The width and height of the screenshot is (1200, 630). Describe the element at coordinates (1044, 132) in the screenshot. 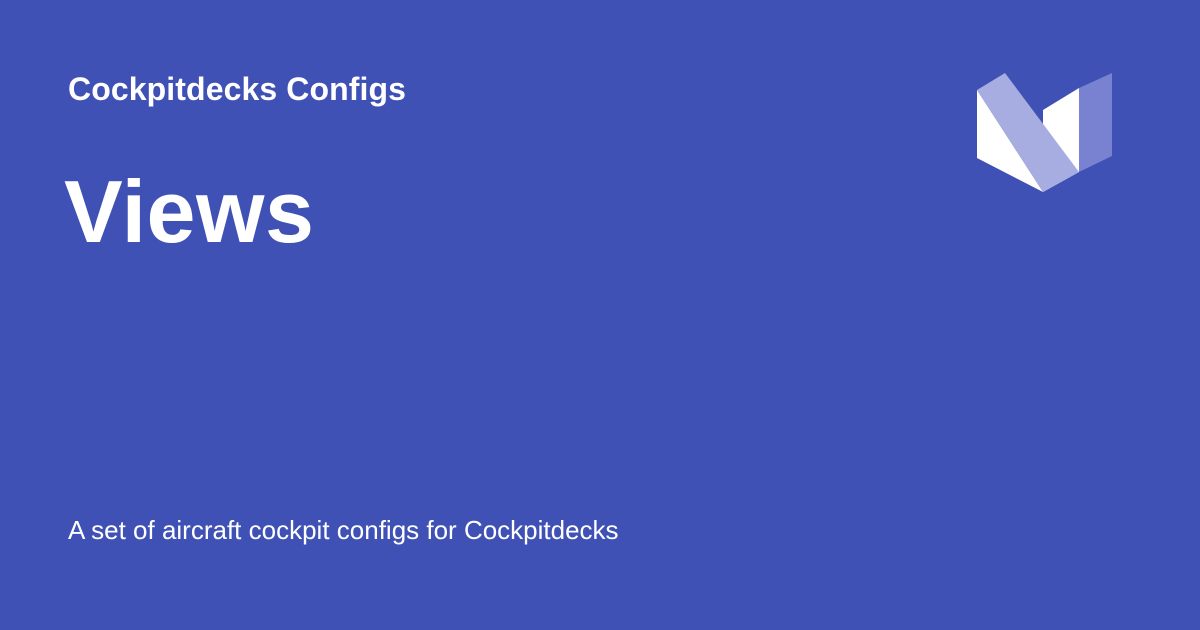

I see `material-logo-icon` at that location.